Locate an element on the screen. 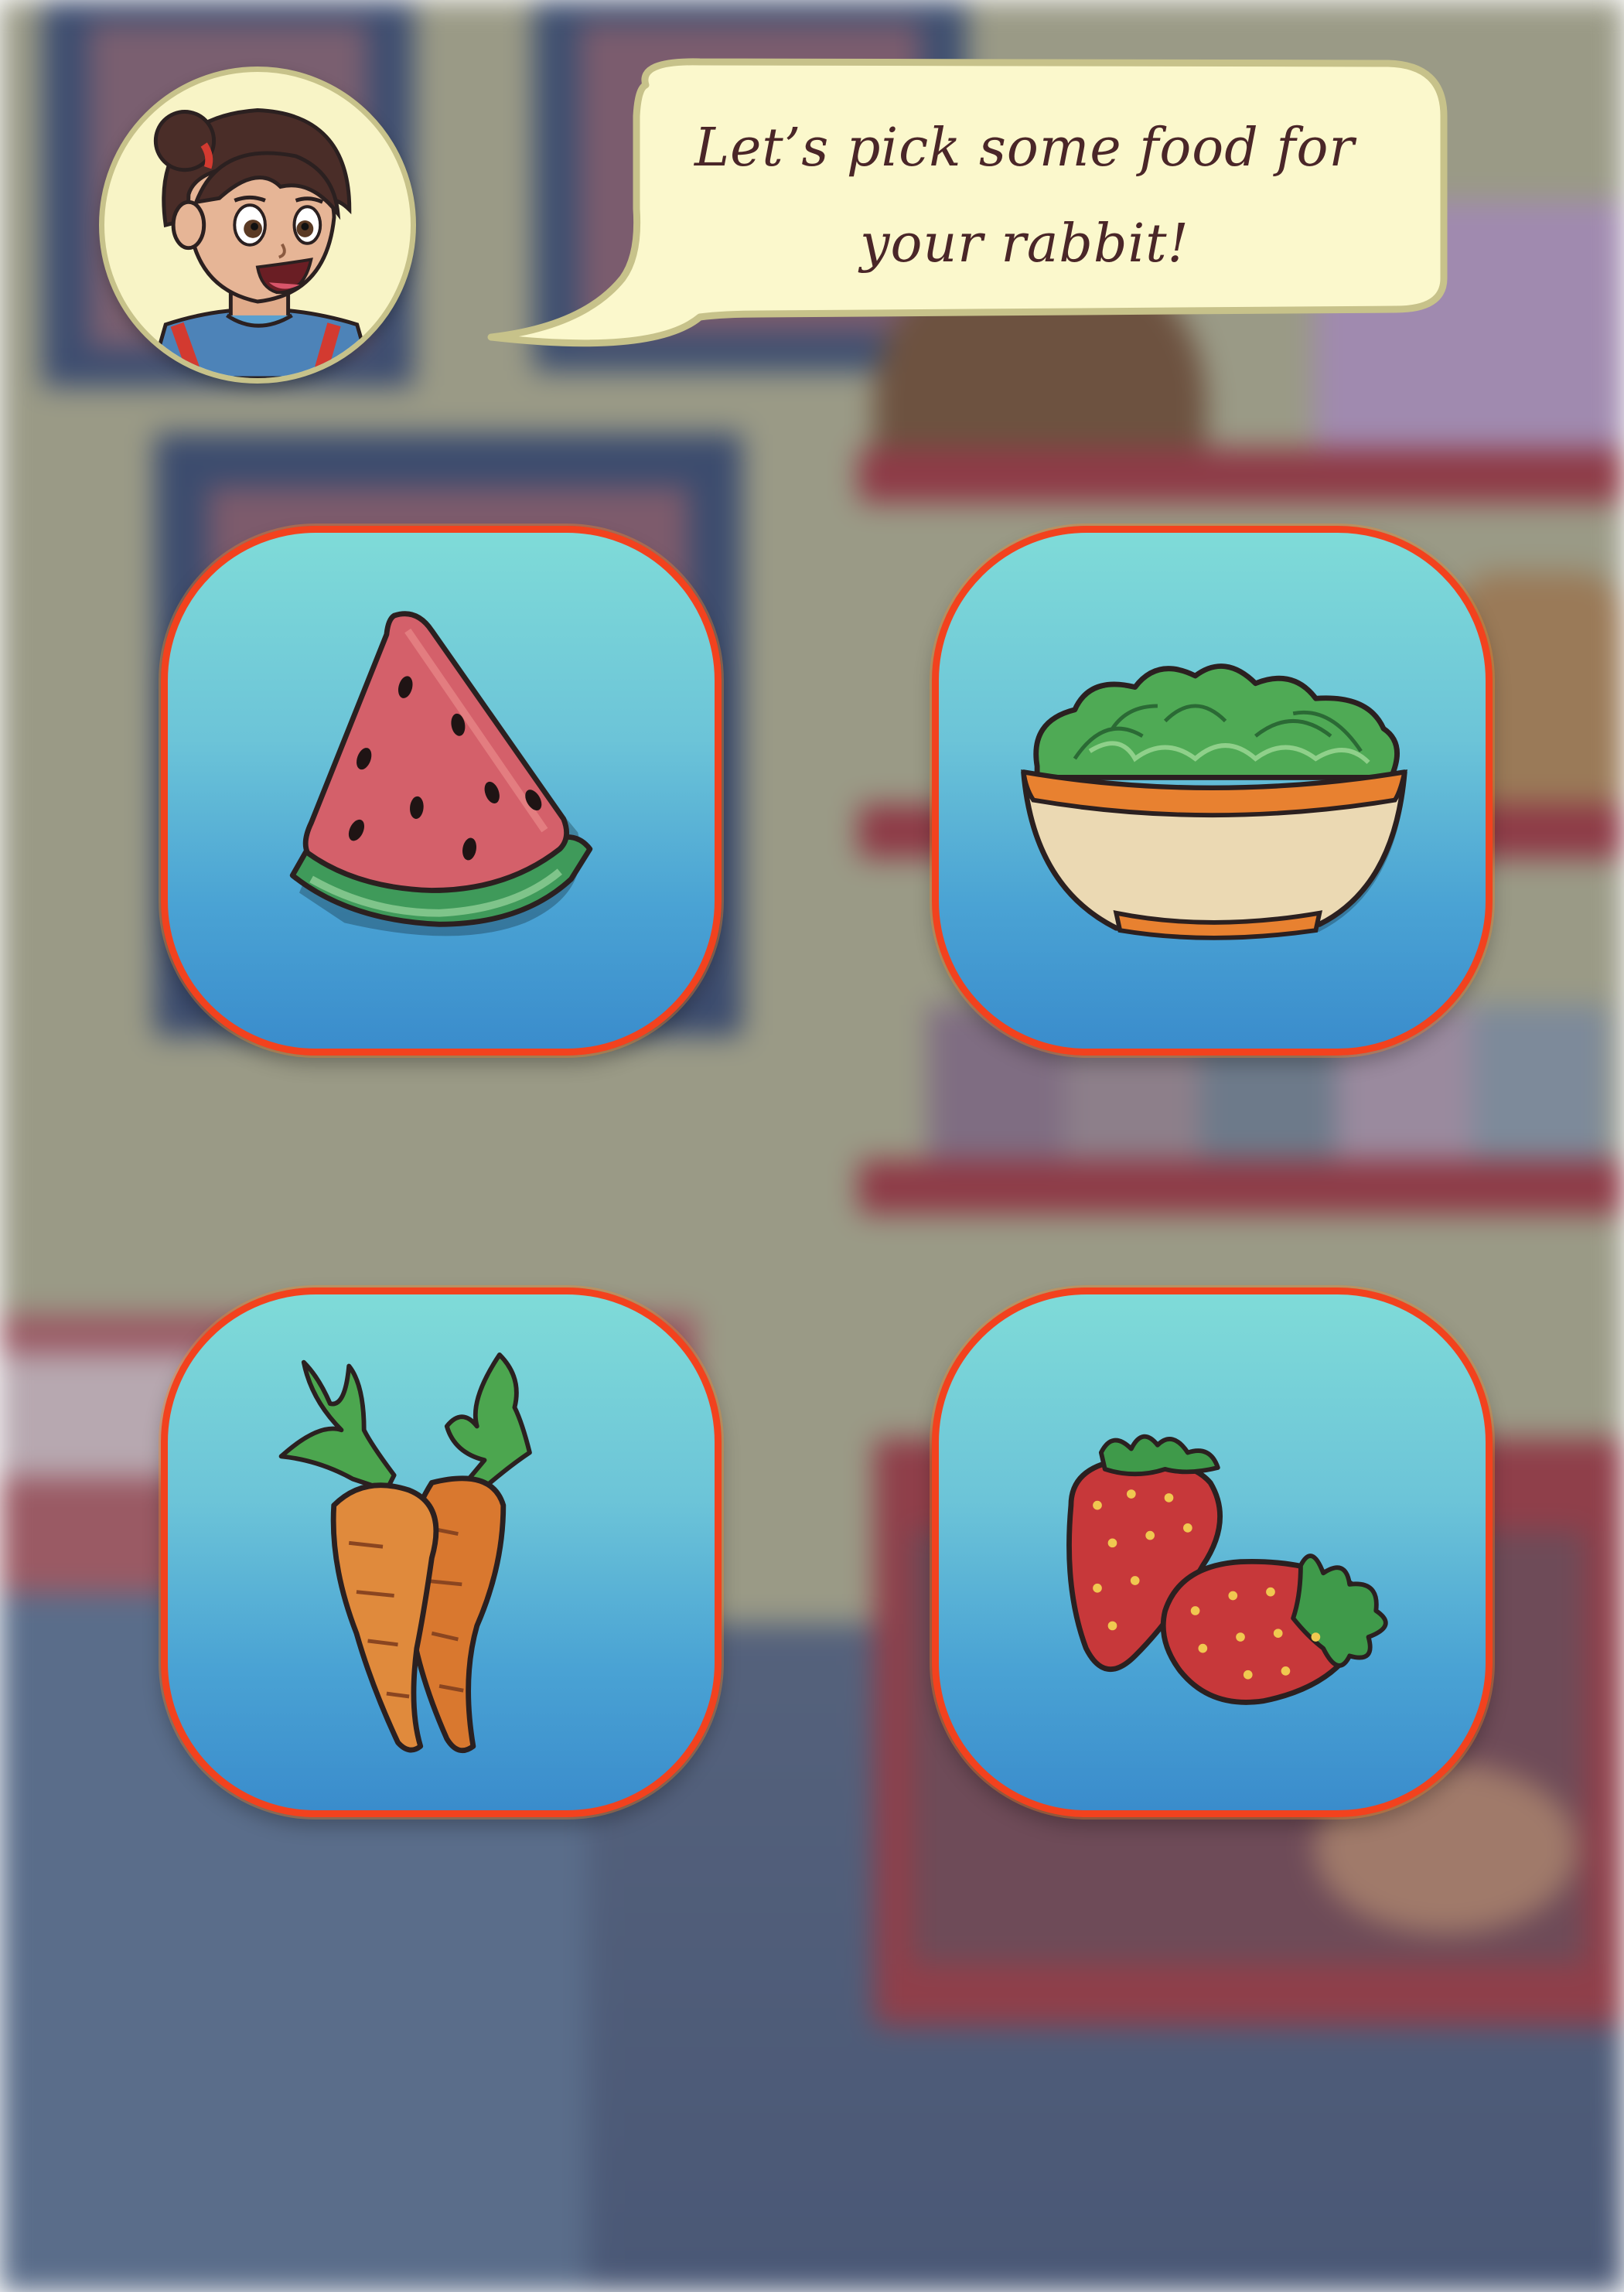 This screenshot has width=1624, height=2292. lettuce-bowl-icon is located at coordinates (1214, 801).